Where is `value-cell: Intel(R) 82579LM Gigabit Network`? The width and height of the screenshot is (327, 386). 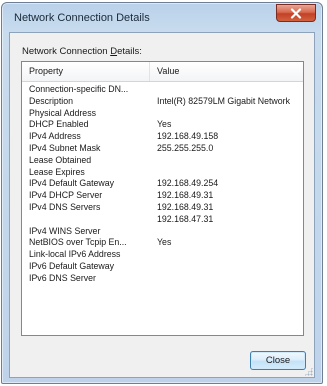 value-cell: Intel(R) 82579LM Gigabit Network is located at coordinates (223, 100).